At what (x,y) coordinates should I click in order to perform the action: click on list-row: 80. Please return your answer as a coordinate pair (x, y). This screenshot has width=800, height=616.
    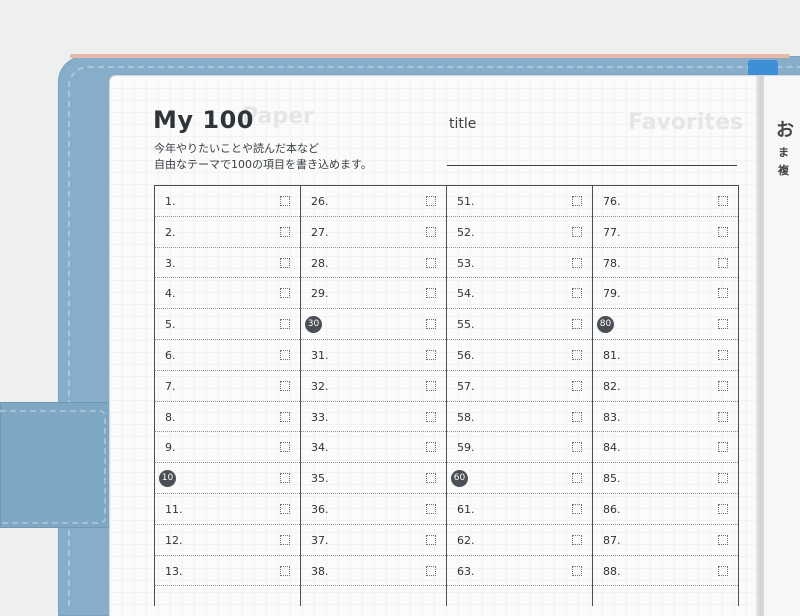
    Looking at the image, I should click on (665, 324).